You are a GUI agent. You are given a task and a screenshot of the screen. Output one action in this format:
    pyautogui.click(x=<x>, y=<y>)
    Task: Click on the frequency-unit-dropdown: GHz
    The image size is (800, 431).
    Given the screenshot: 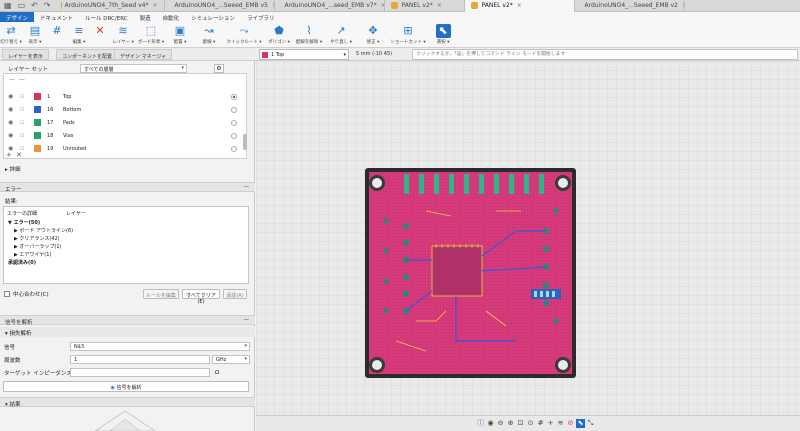 What is the action you would take?
    pyautogui.click(x=231, y=359)
    